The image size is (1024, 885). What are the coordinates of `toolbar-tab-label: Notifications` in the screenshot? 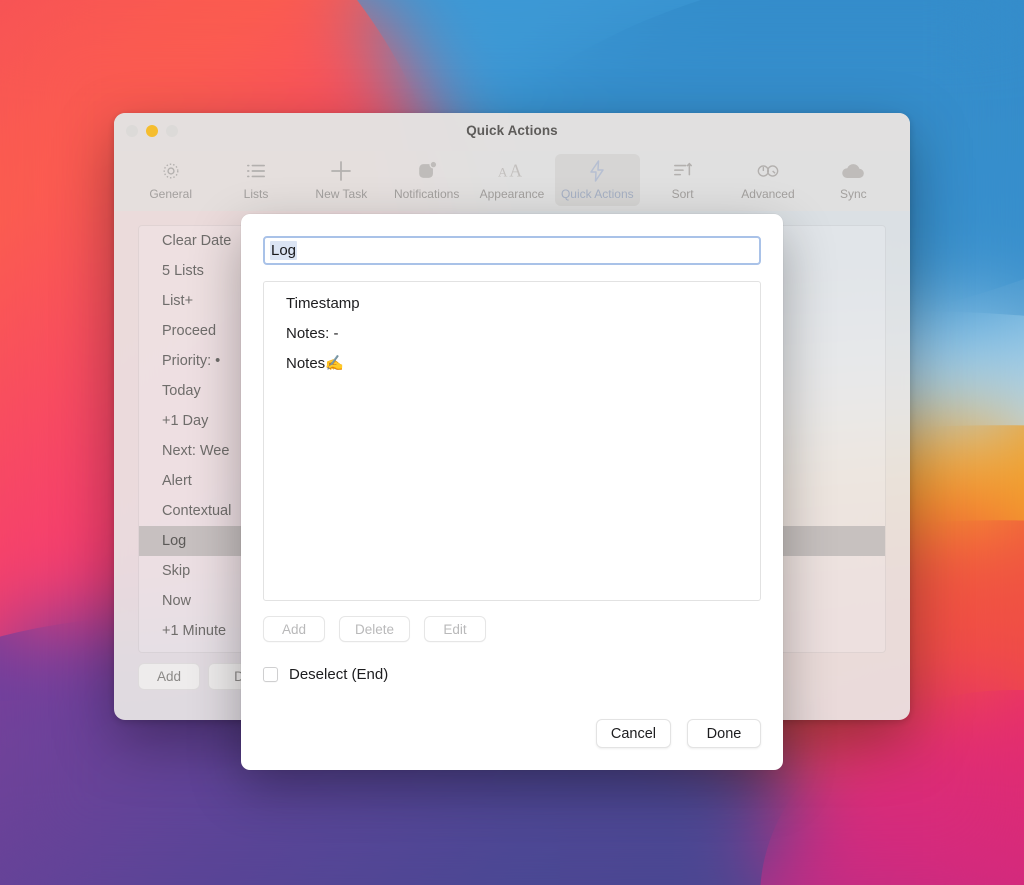 It's located at (426, 194).